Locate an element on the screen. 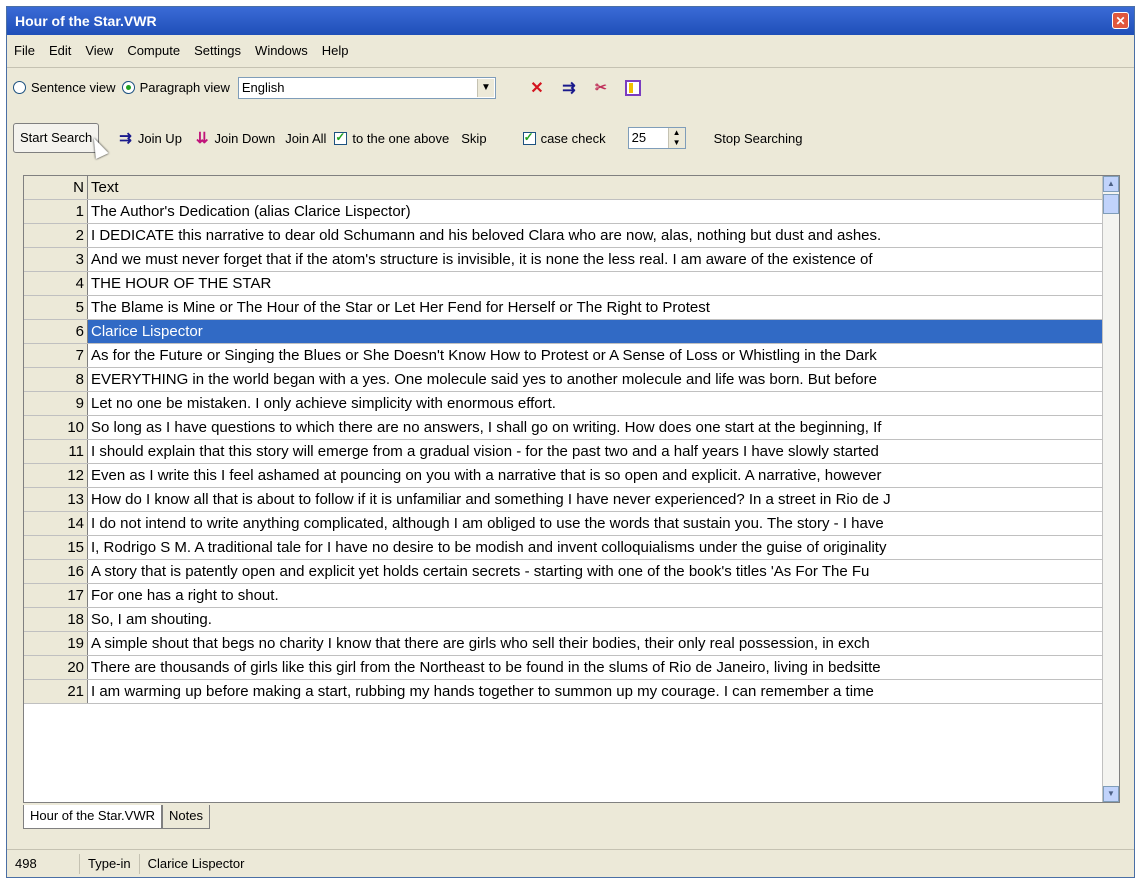 The height and width of the screenshot is (878, 1141). to-one-above-checkbox: to the one above is located at coordinates (391, 138).